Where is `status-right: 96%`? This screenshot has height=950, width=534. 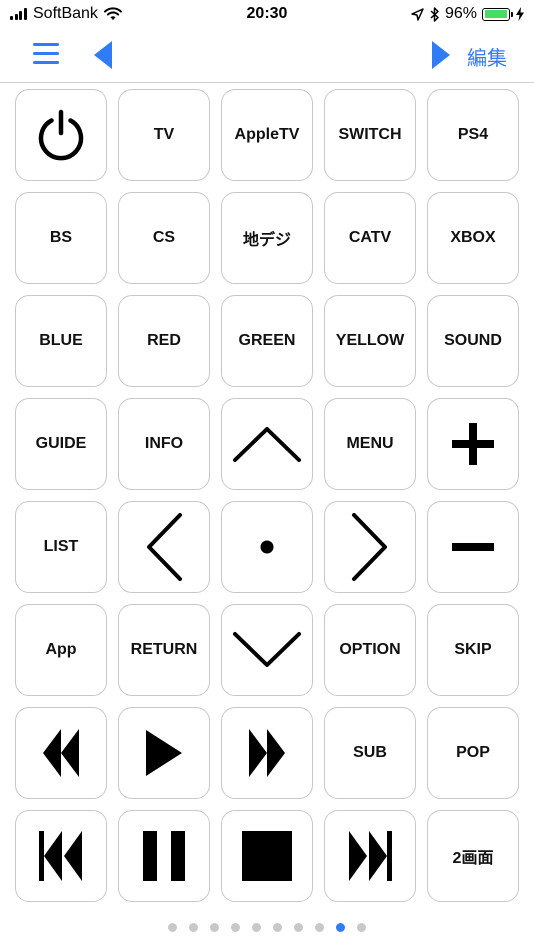
status-right: 96% is located at coordinates (467, 14).